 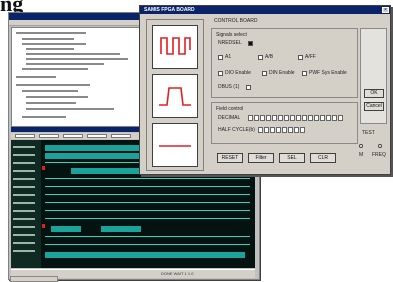 What do you see at coordinates (231, 35) in the screenshot?
I see `signals-label: Signals select` at bounding box center [231, 35].